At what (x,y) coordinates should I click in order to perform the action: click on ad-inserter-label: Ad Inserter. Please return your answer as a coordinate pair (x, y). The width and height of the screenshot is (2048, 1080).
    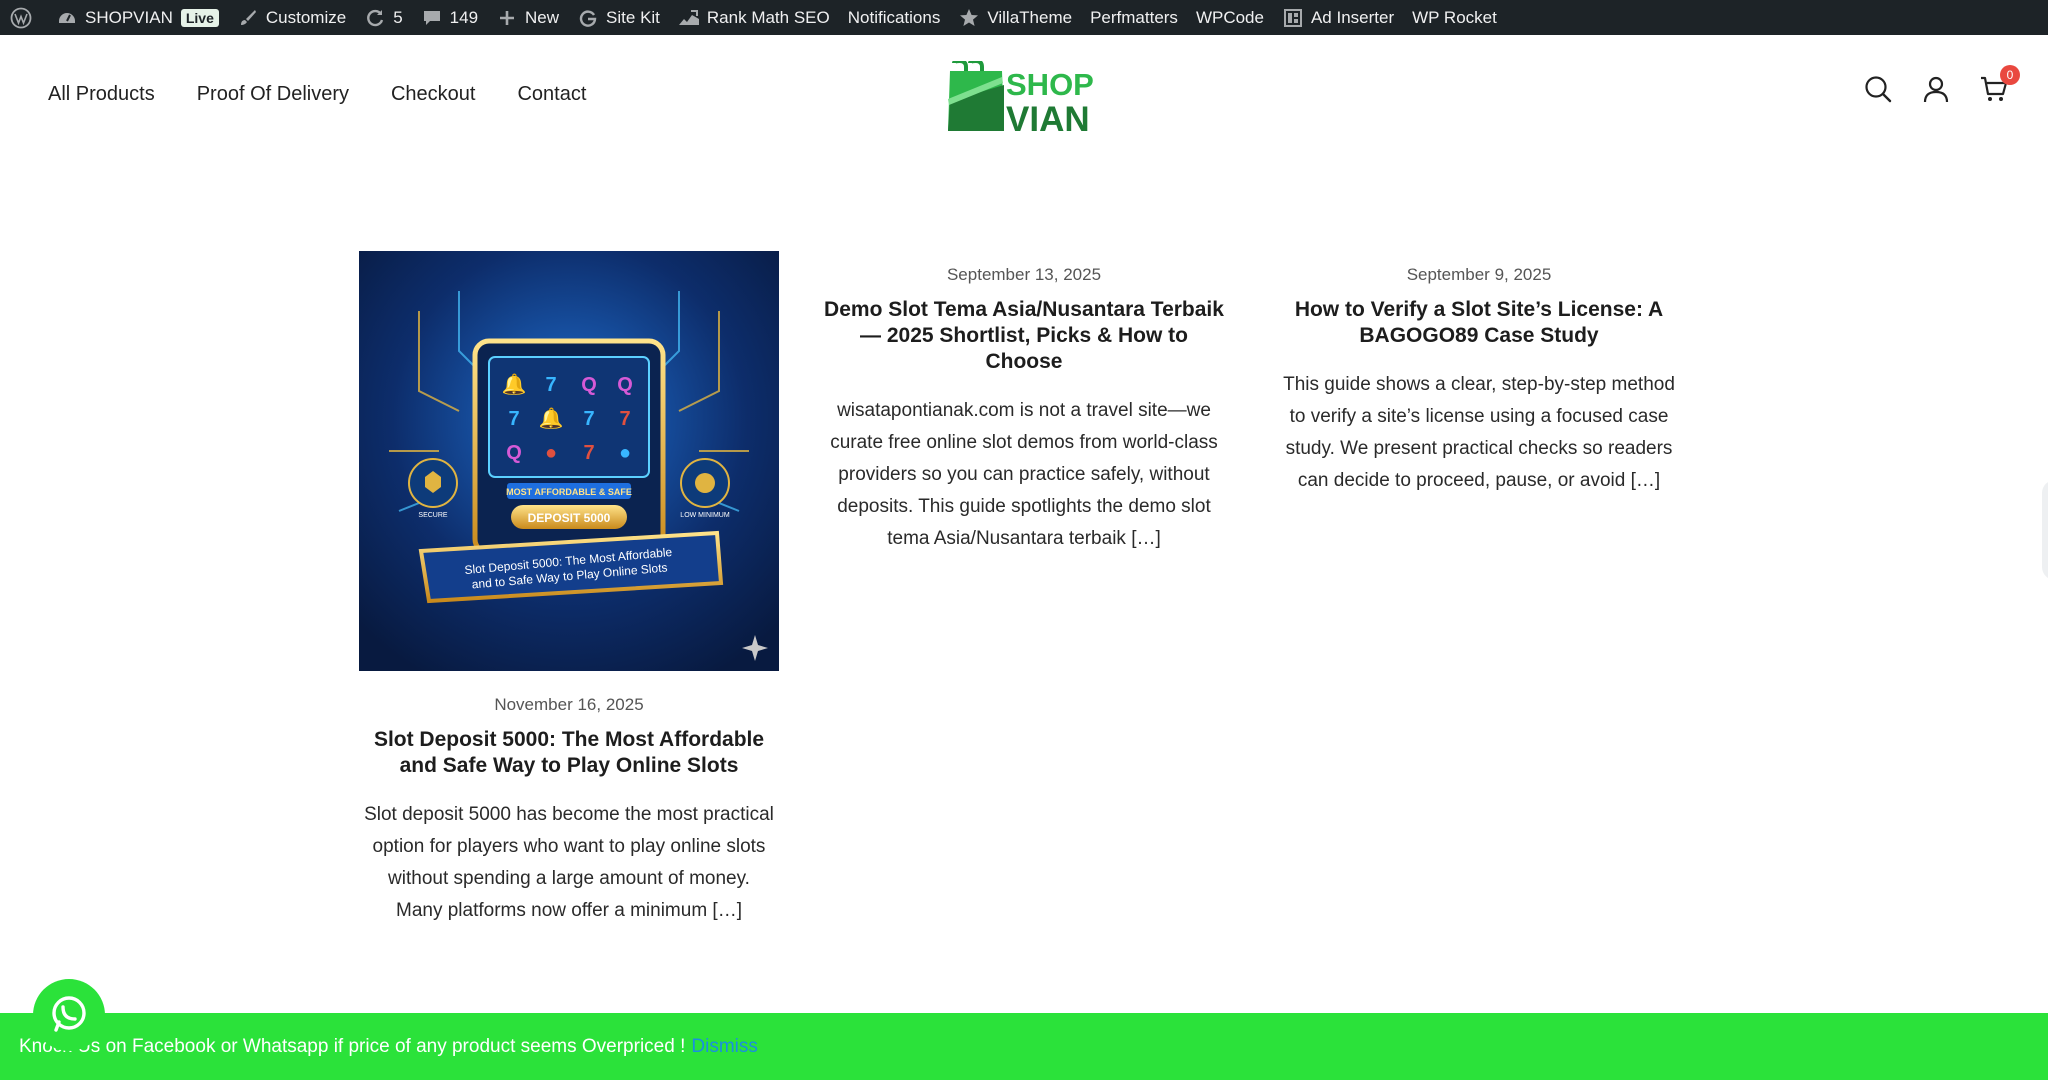
    Looking at the image, I should click on (1352, 17).